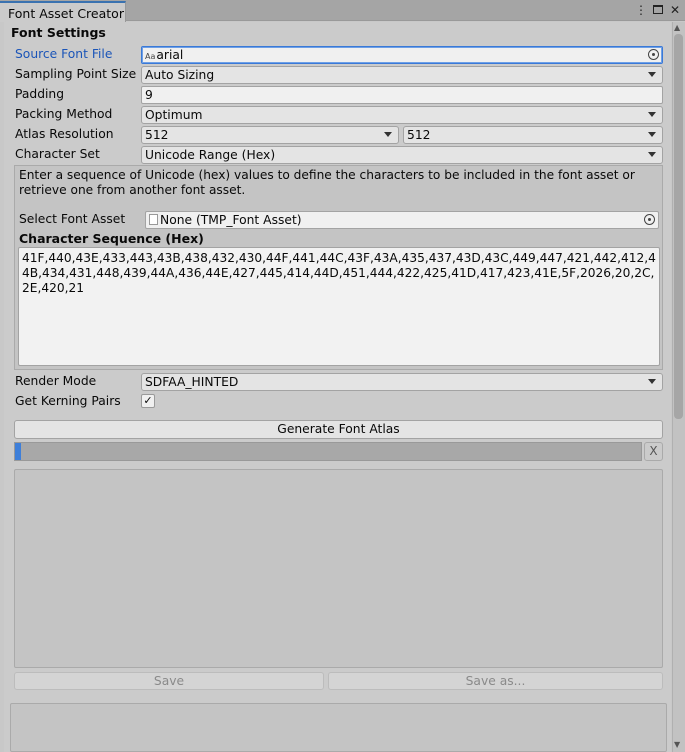 Image resolution: width=685 pixels, height=752 pixels. Describe the element at coordinates (677, 27) in the screenshot. I see `scroll-up-arrow-icon: ▲` at that location.